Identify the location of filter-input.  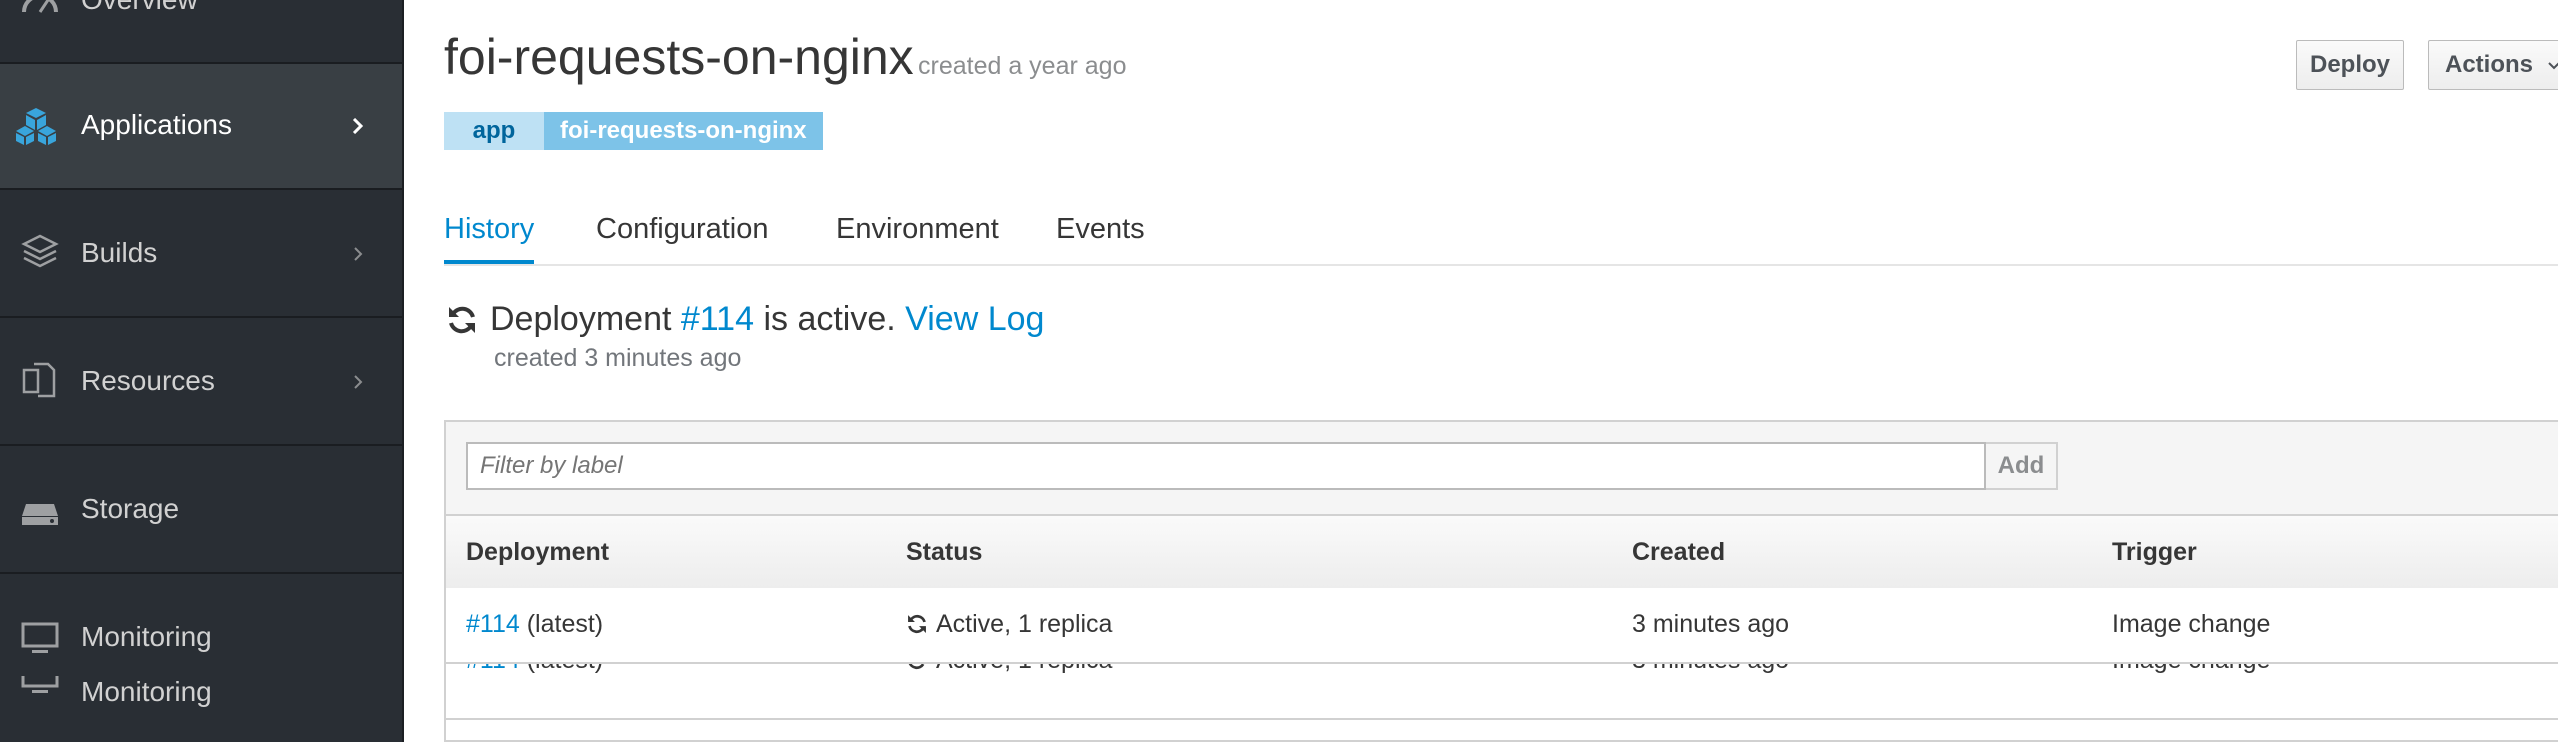
(1226, 466).